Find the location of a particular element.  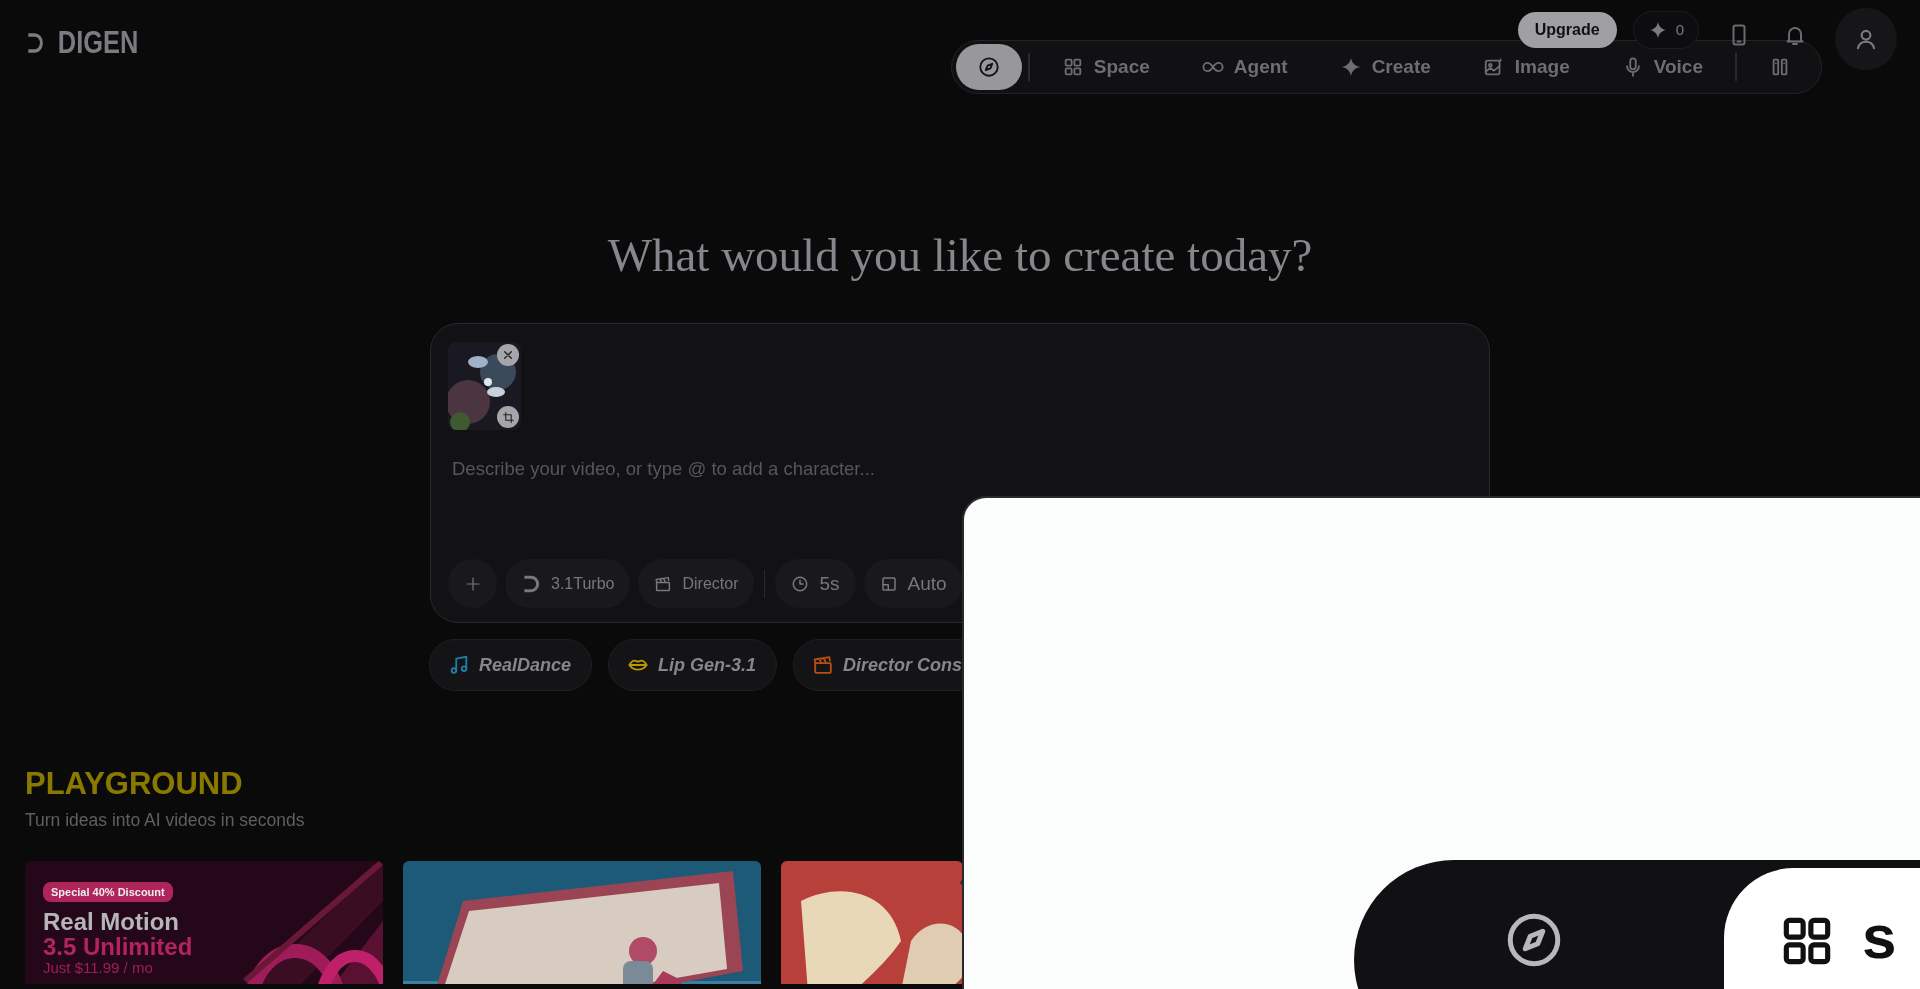

model-button: 3.1Turbo is located at coordinates (568, 584).